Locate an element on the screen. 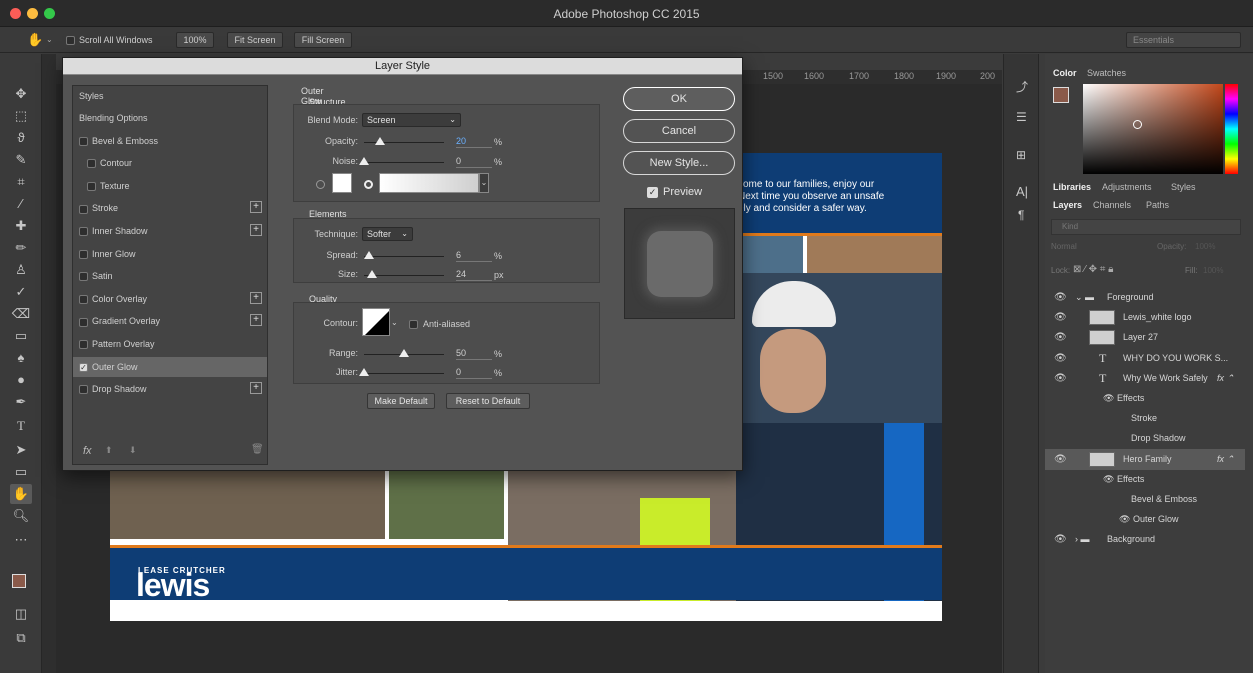 The image size is (1253, 673). scroll-all-windows-checkbox is located at coordinates (70, 40).